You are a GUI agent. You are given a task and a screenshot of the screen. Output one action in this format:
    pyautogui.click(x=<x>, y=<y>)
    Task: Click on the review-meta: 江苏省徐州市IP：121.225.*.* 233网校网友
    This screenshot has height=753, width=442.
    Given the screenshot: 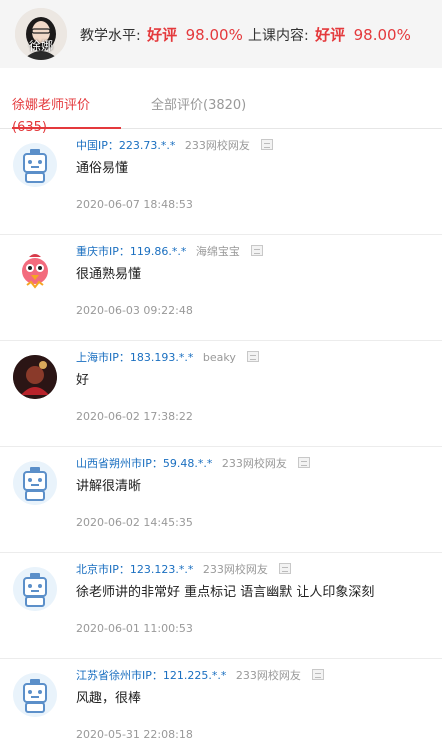 What is the action you would take?
    pyautogui.click(x=200, y=675)
    